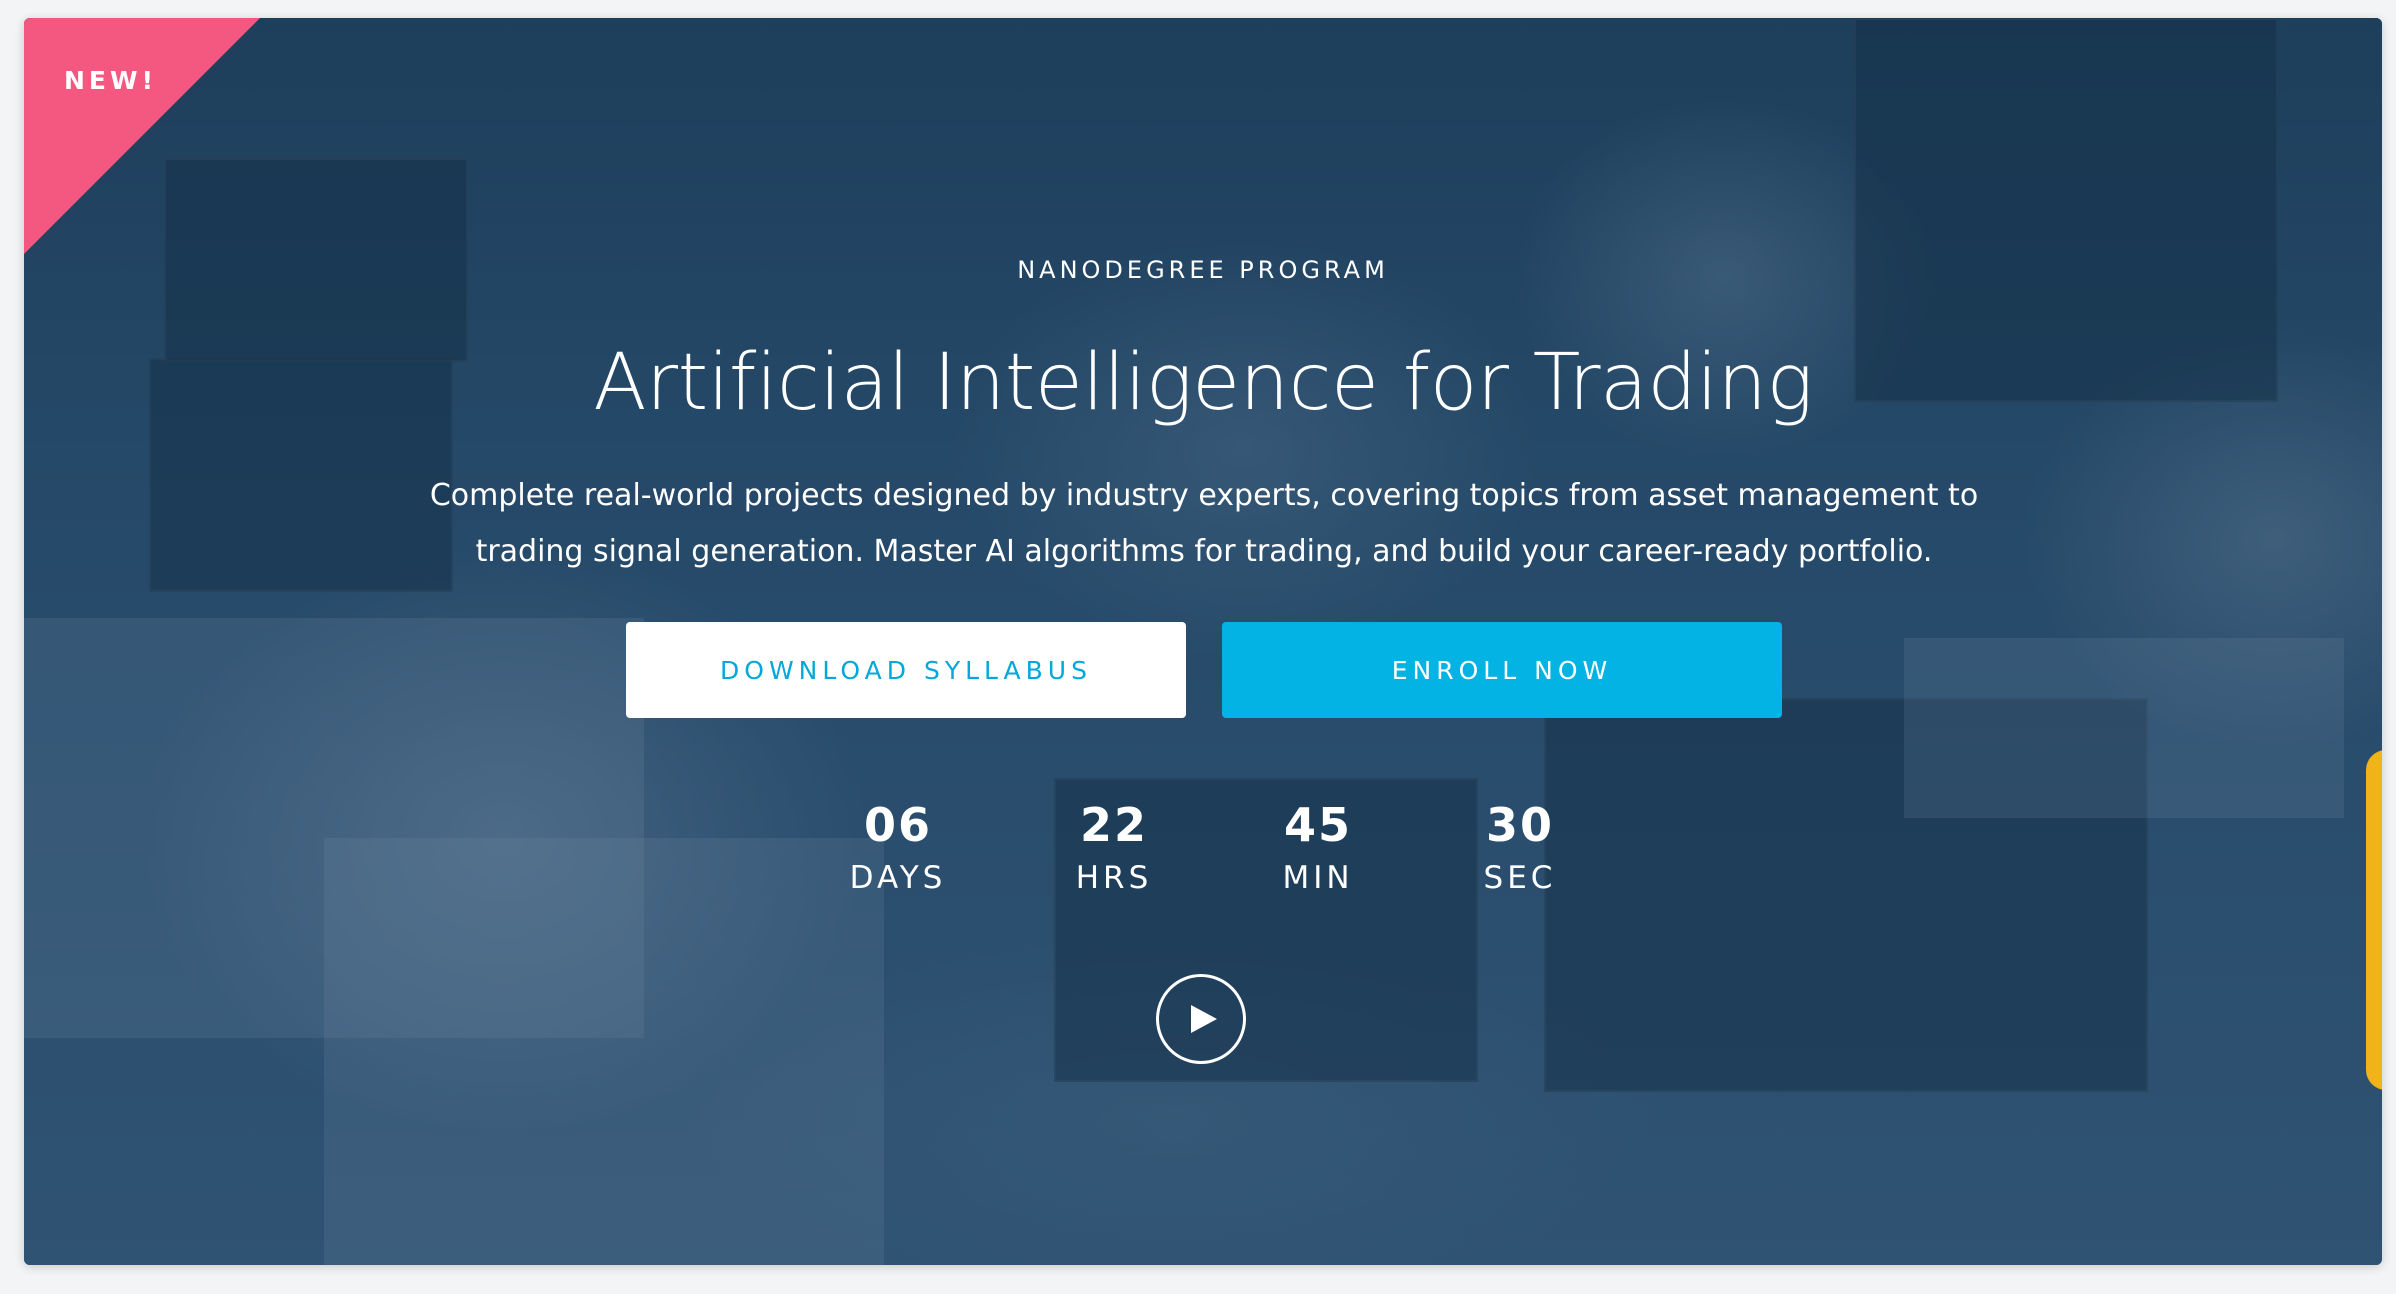 Image resolution: width=2396 pixels, height=1294 pixels. I want to click on download-syllabus-button: DOWNLOAD SYLLABUS, so click(906, 670).